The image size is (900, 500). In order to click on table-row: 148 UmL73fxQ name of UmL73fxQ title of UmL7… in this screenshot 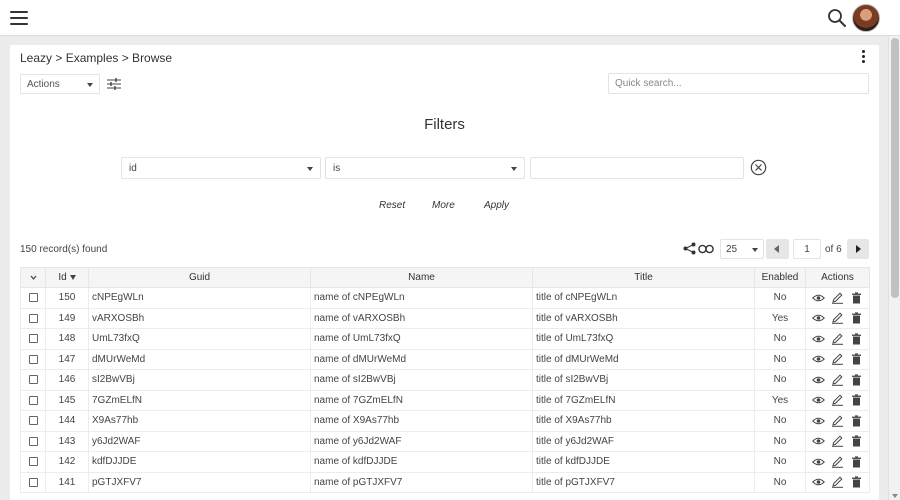, I will do `click(445, 339)`.